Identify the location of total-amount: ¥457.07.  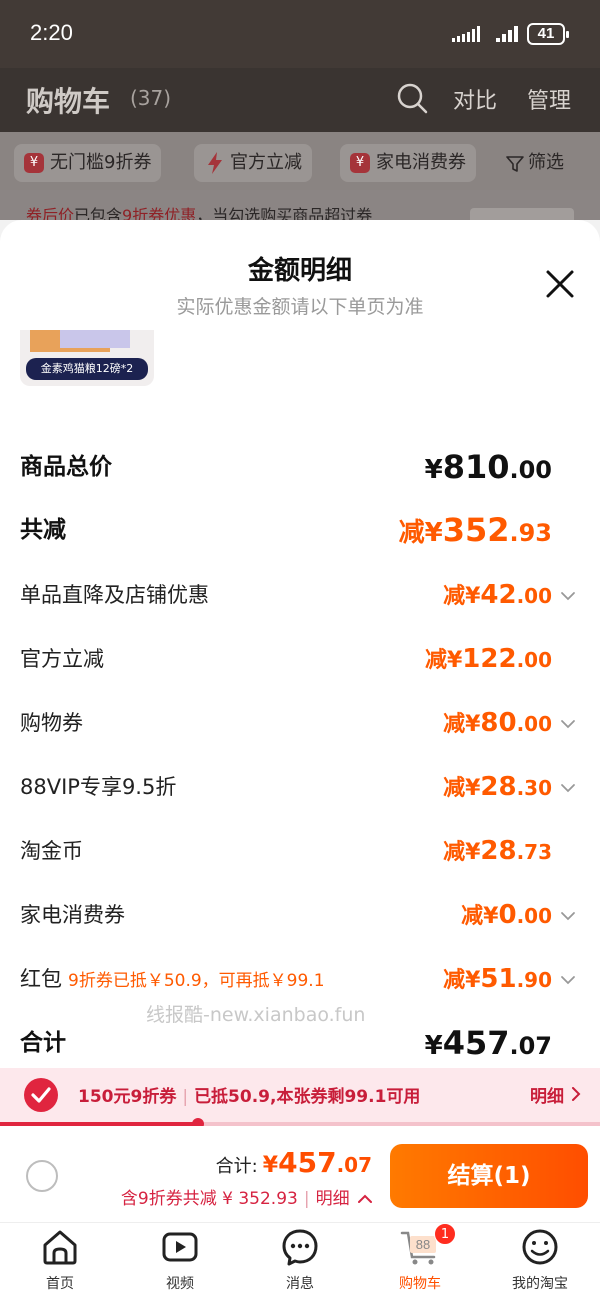
(317, 1162).